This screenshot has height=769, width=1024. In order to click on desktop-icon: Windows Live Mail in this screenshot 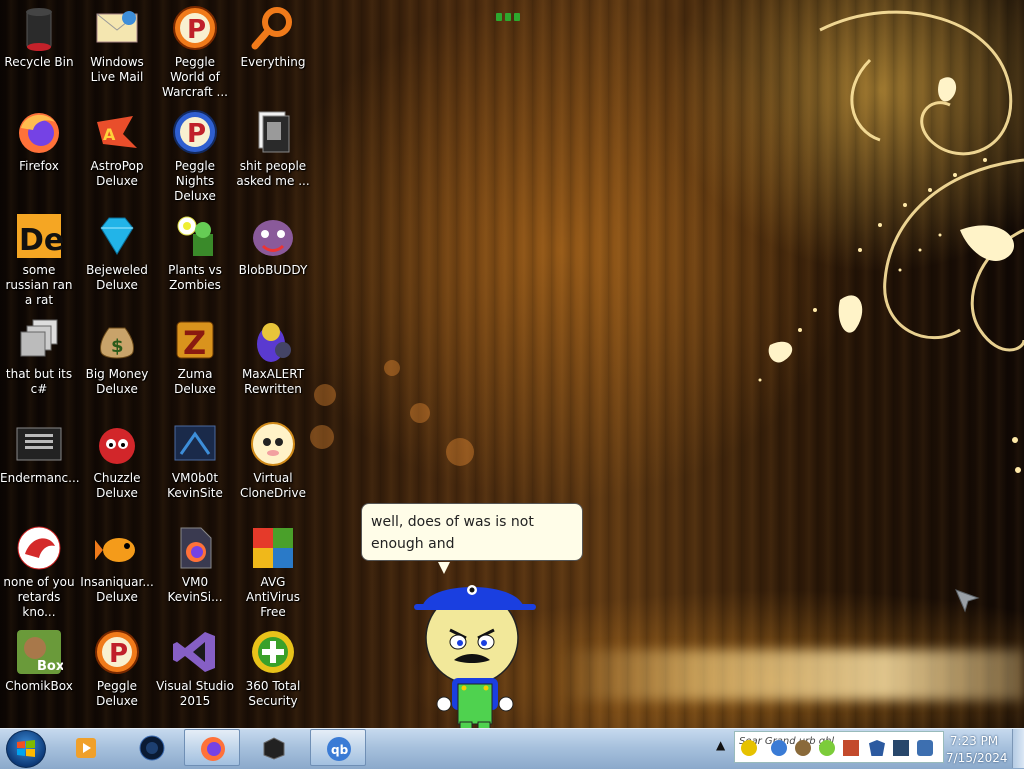, I will do `click(117, 50)`.